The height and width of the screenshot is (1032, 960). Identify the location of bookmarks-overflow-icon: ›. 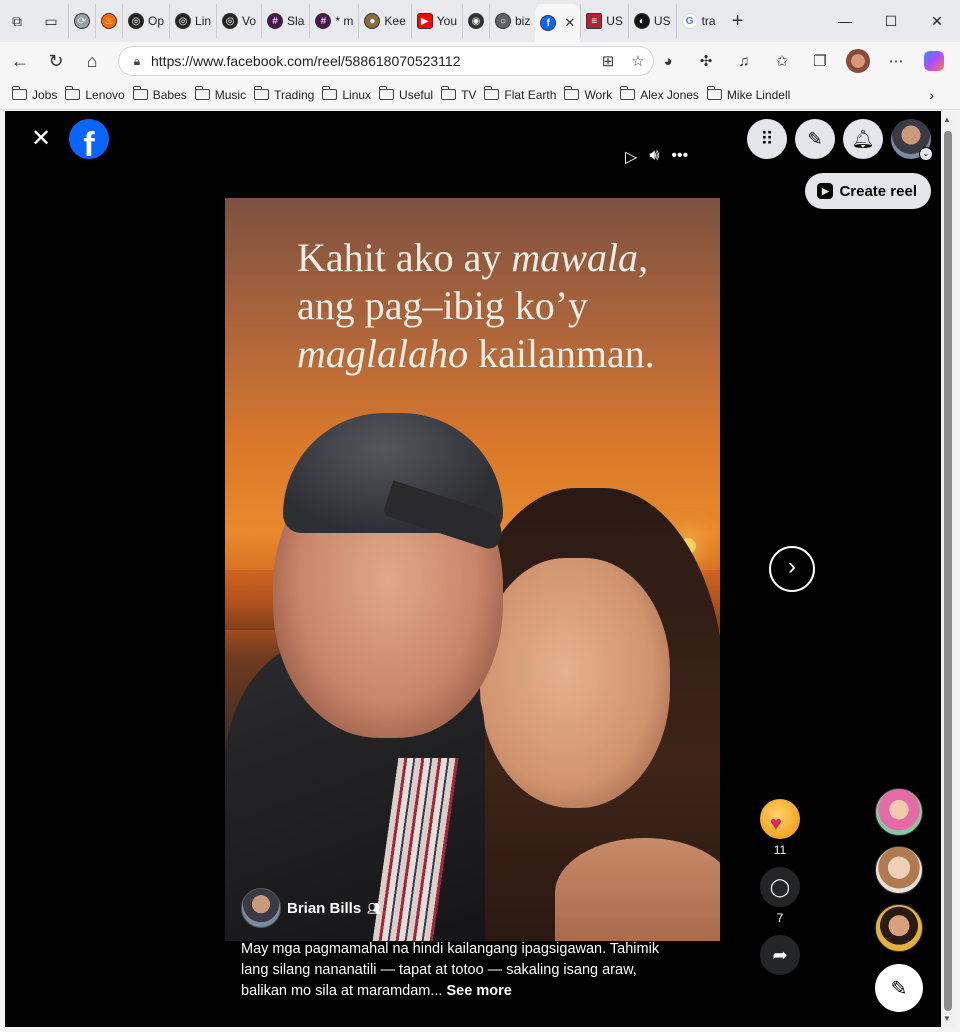
(931, 95).